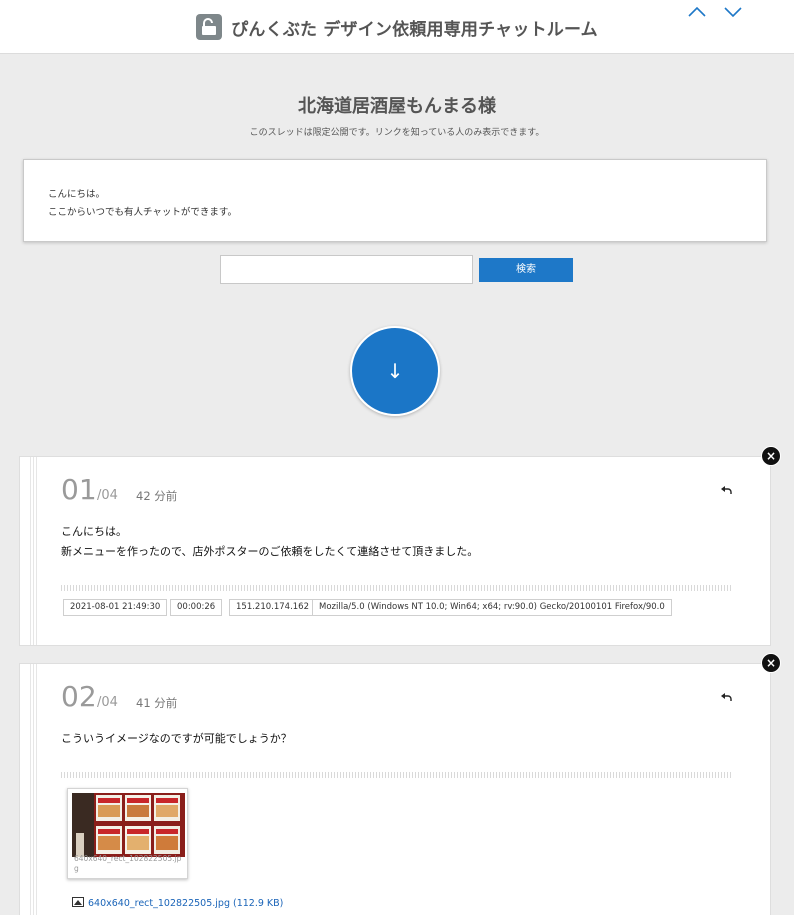  What do you see at coordinates (397, 133) in the screenshot?
I see `visibility-note: このスレッドは限定公開です。リンクを知っている人のみ表示できます。` at bounding box center [397, 133].